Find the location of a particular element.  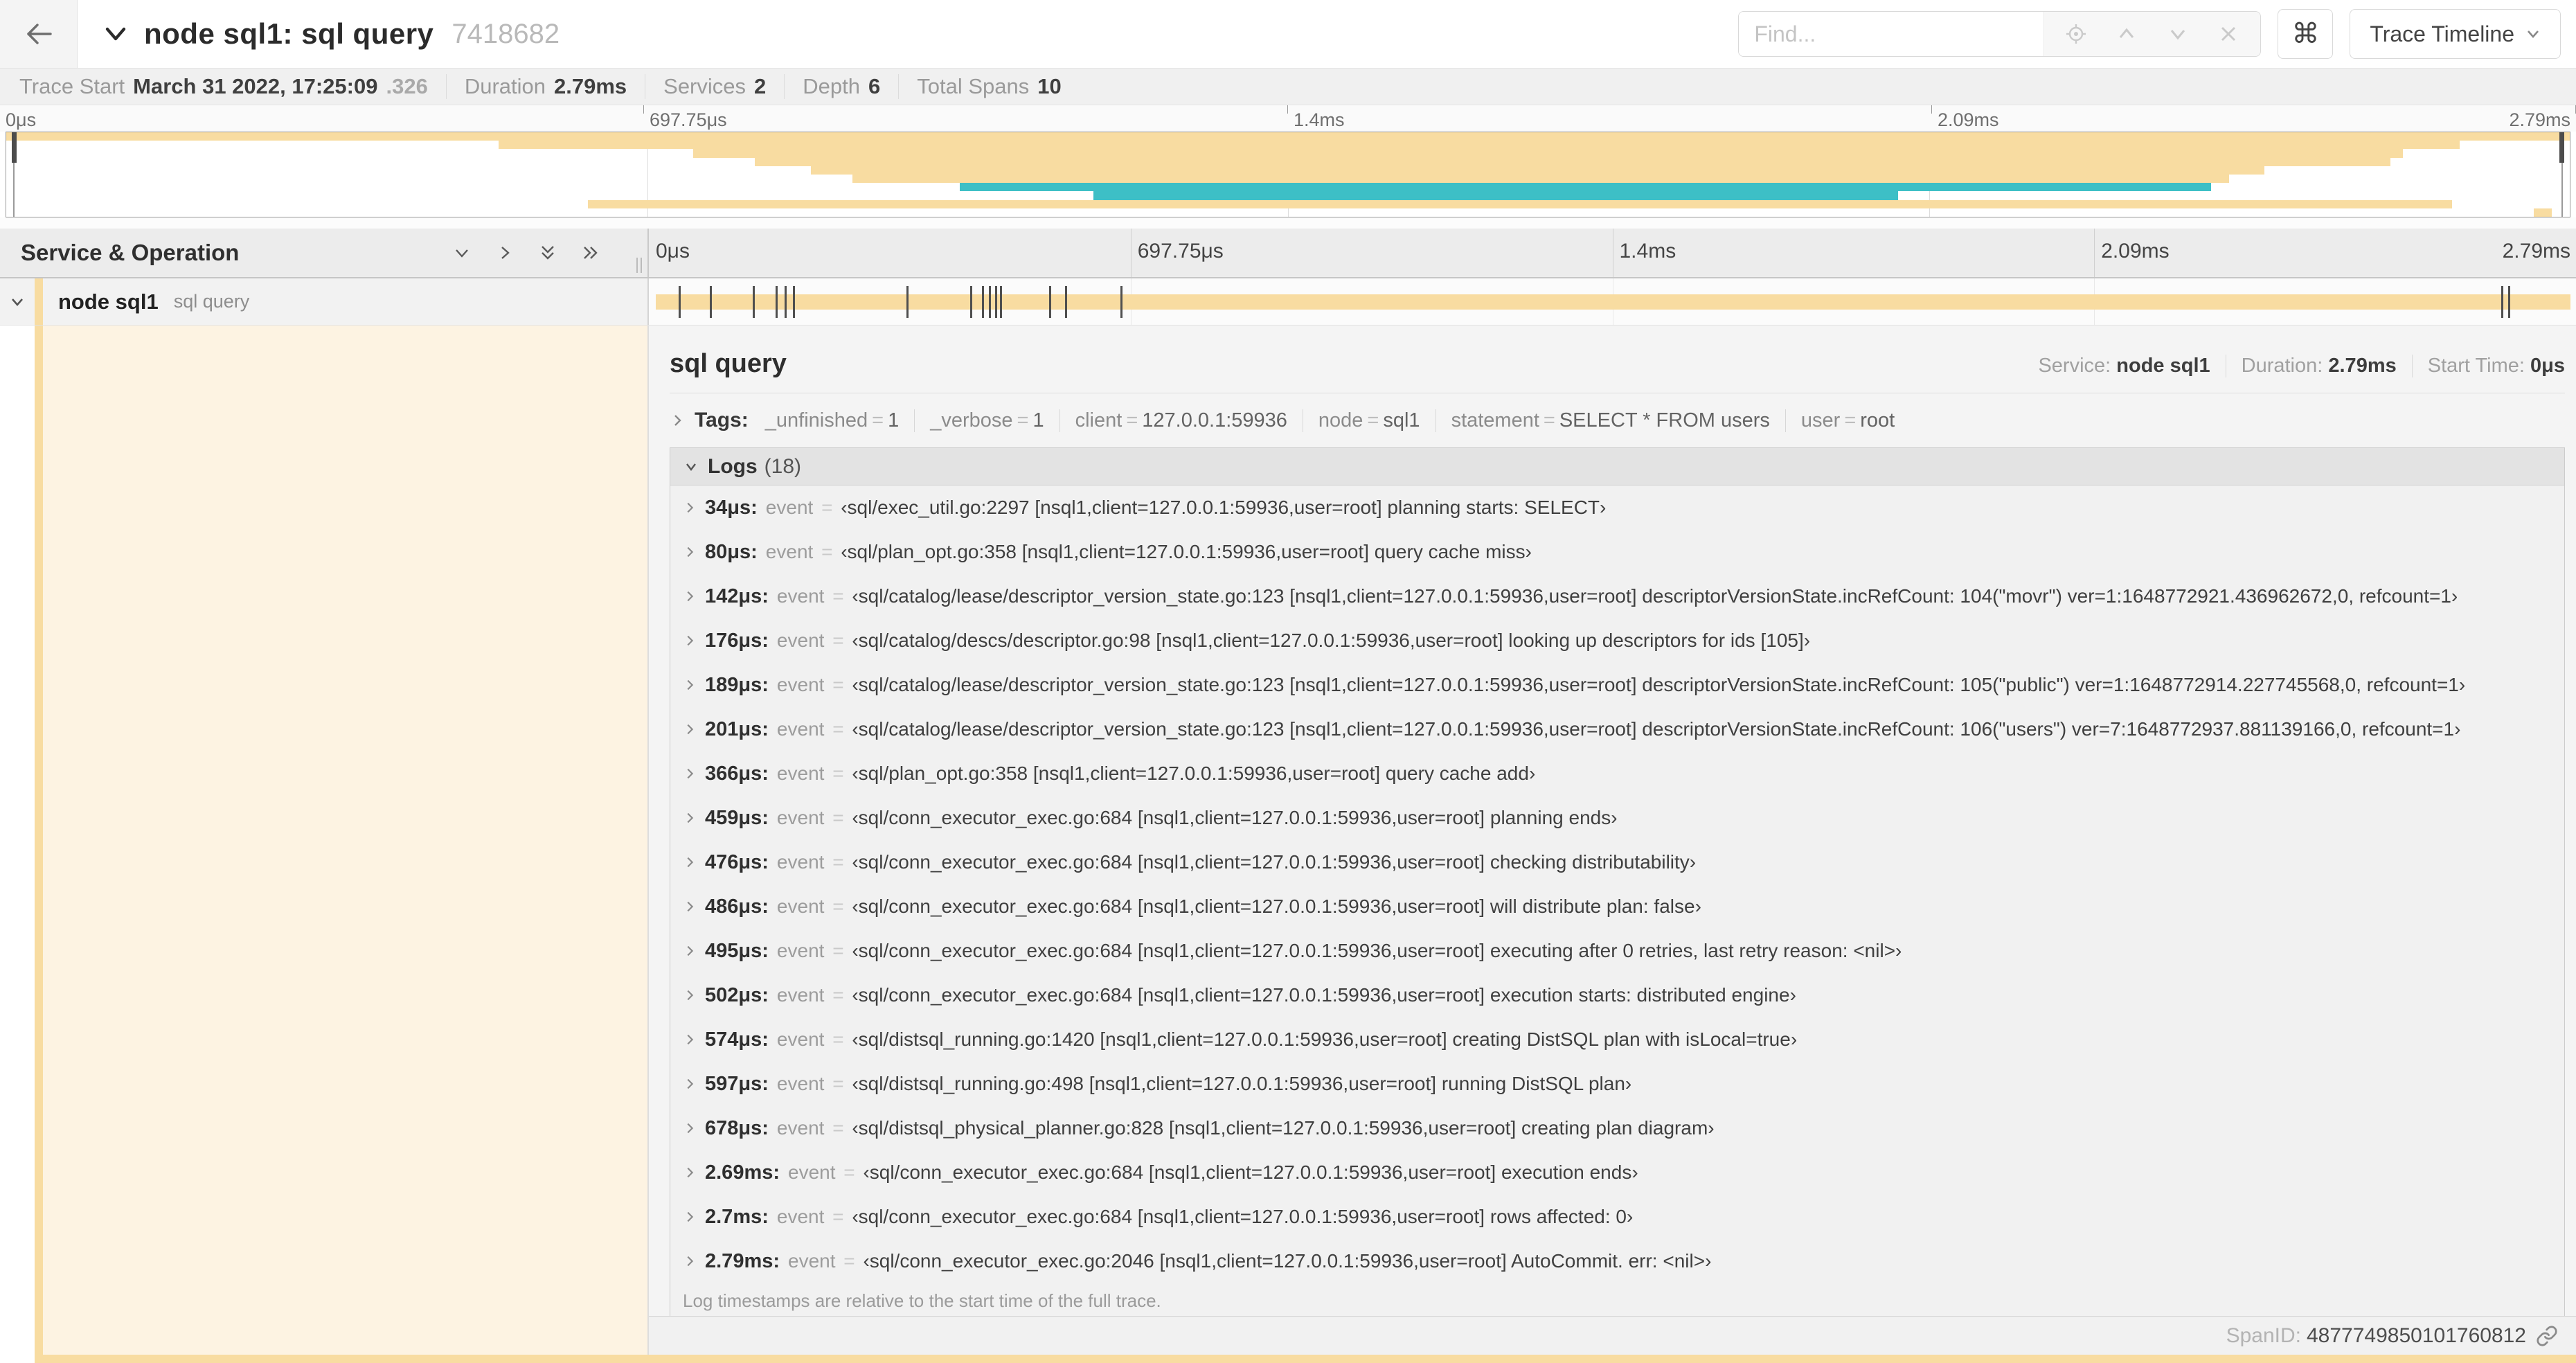

collapse-all-icon is located at coordinates (548, 253).